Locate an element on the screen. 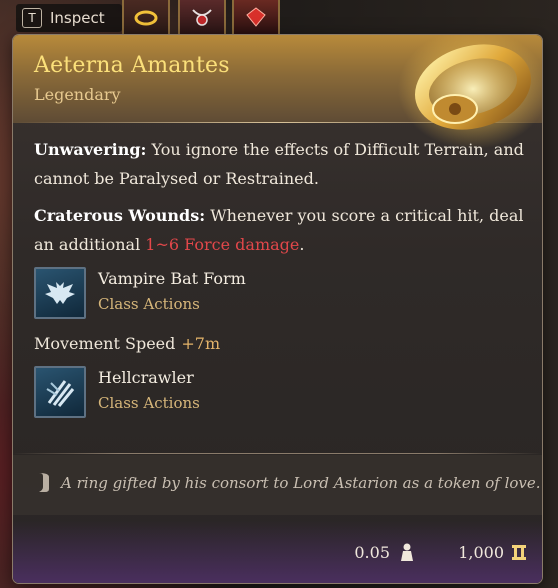  amulet-slot is located at coordinates (202, 18).